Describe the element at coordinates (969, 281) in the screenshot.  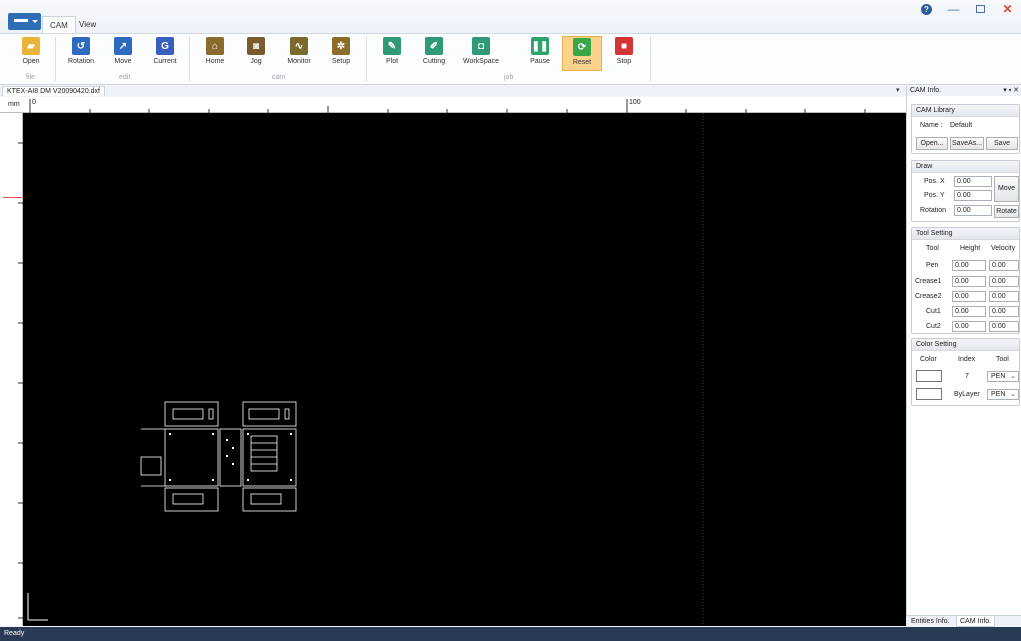
I see `crease1-height-input: 0.00` at that location.